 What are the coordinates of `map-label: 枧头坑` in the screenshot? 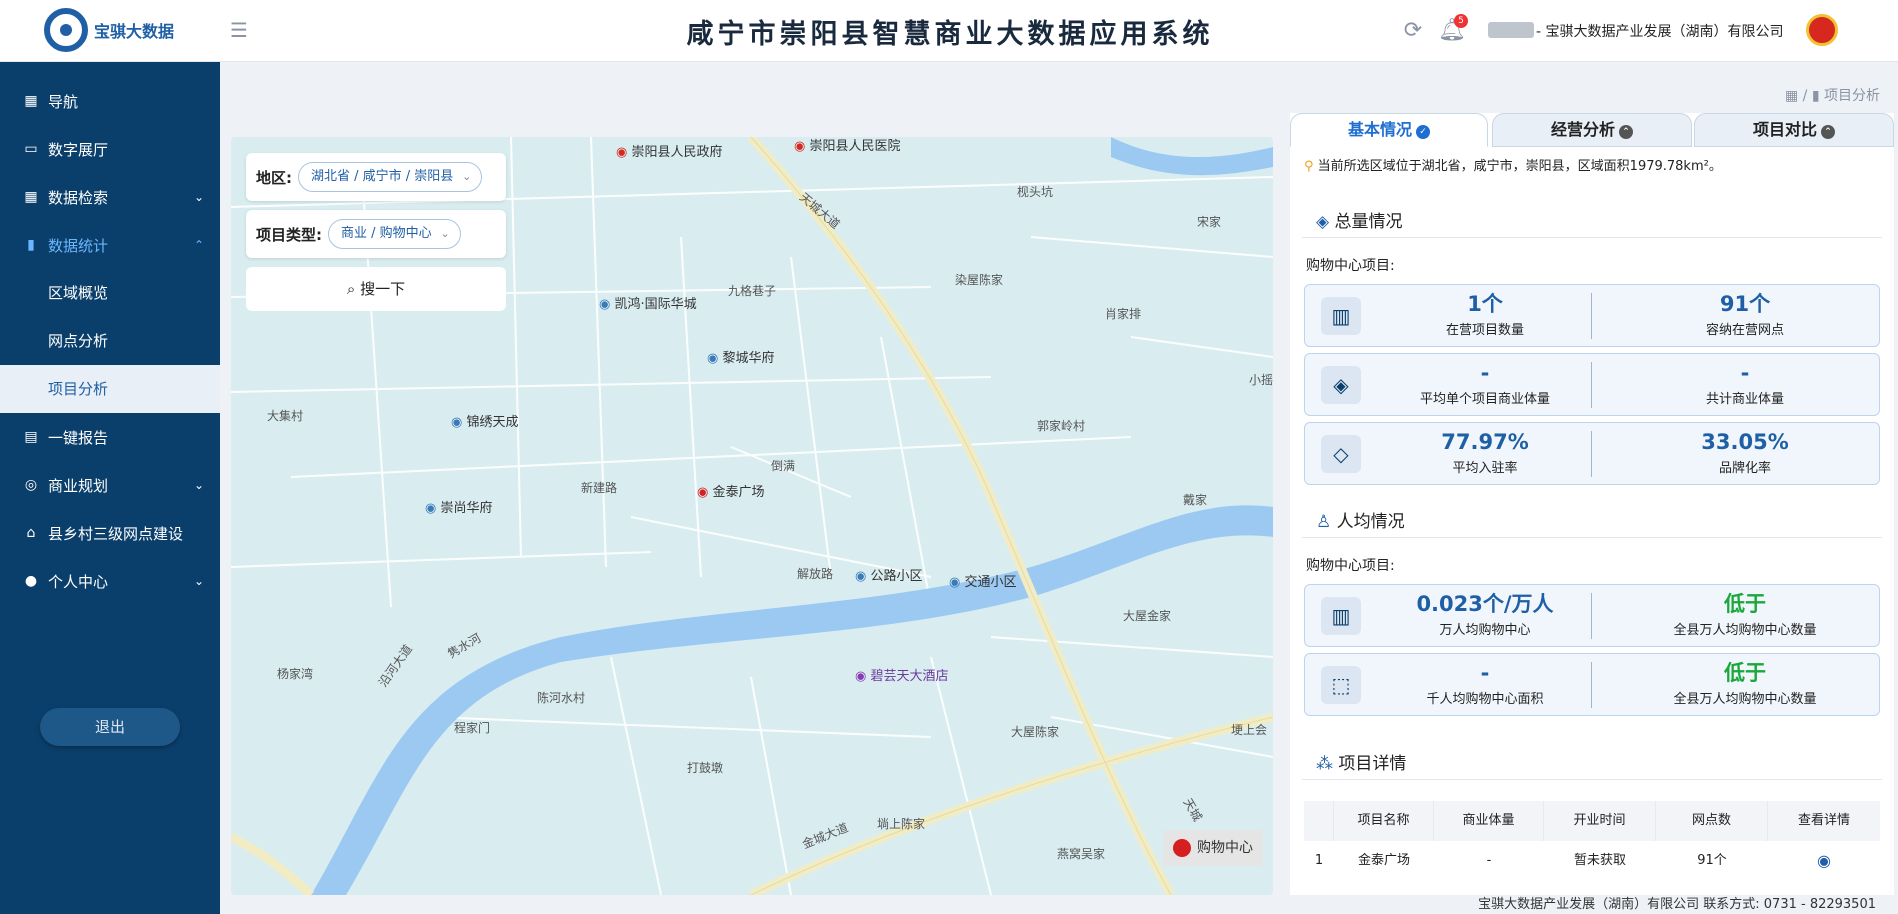 It's located at (1035, 192).